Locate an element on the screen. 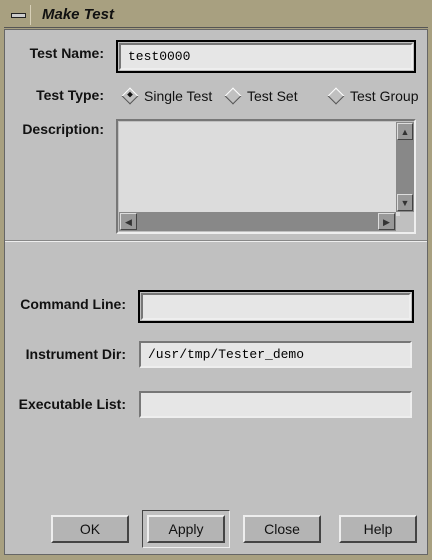 The image size is (432, 560). vertical-scrollbar: ▲ ▼ is located at coordinates (405, 167).